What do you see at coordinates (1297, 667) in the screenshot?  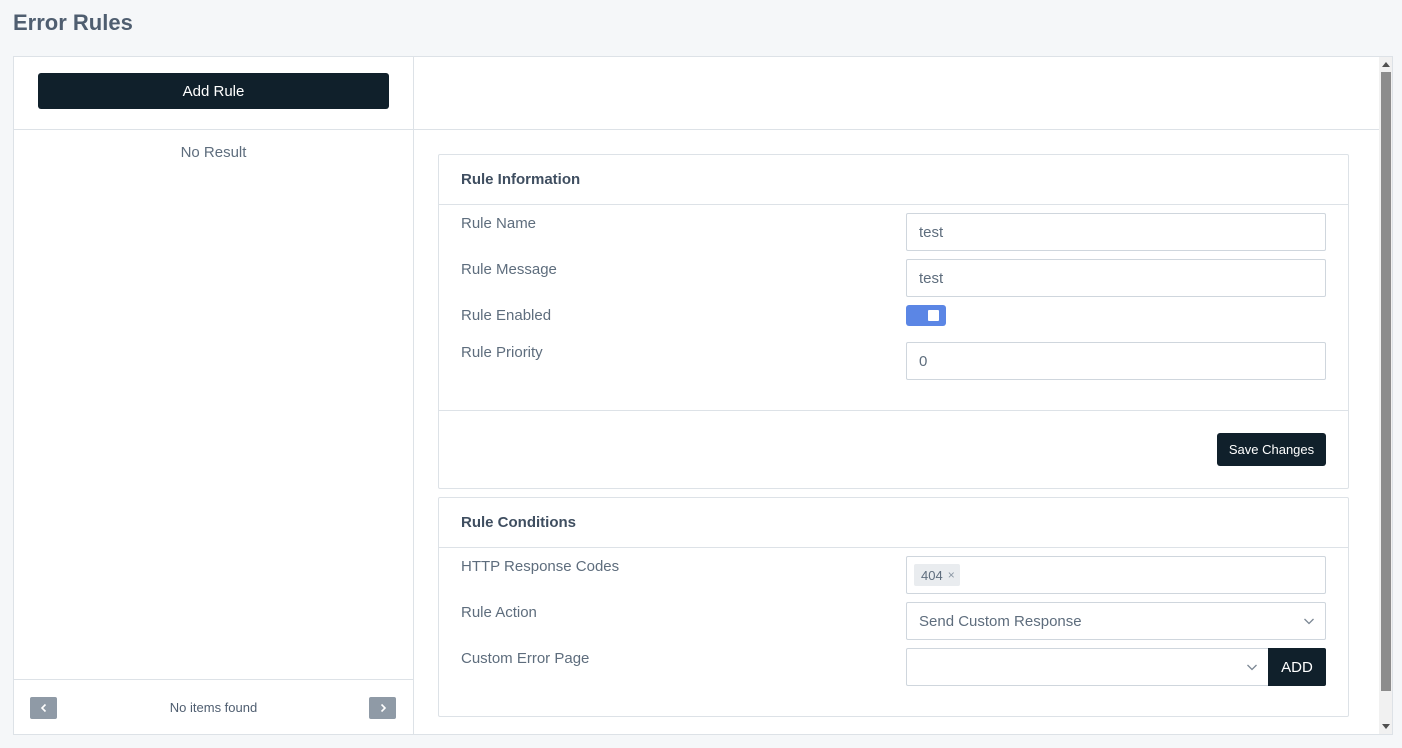 I see `add-error-page-button: ADD` at bounding box center [1297, 667].